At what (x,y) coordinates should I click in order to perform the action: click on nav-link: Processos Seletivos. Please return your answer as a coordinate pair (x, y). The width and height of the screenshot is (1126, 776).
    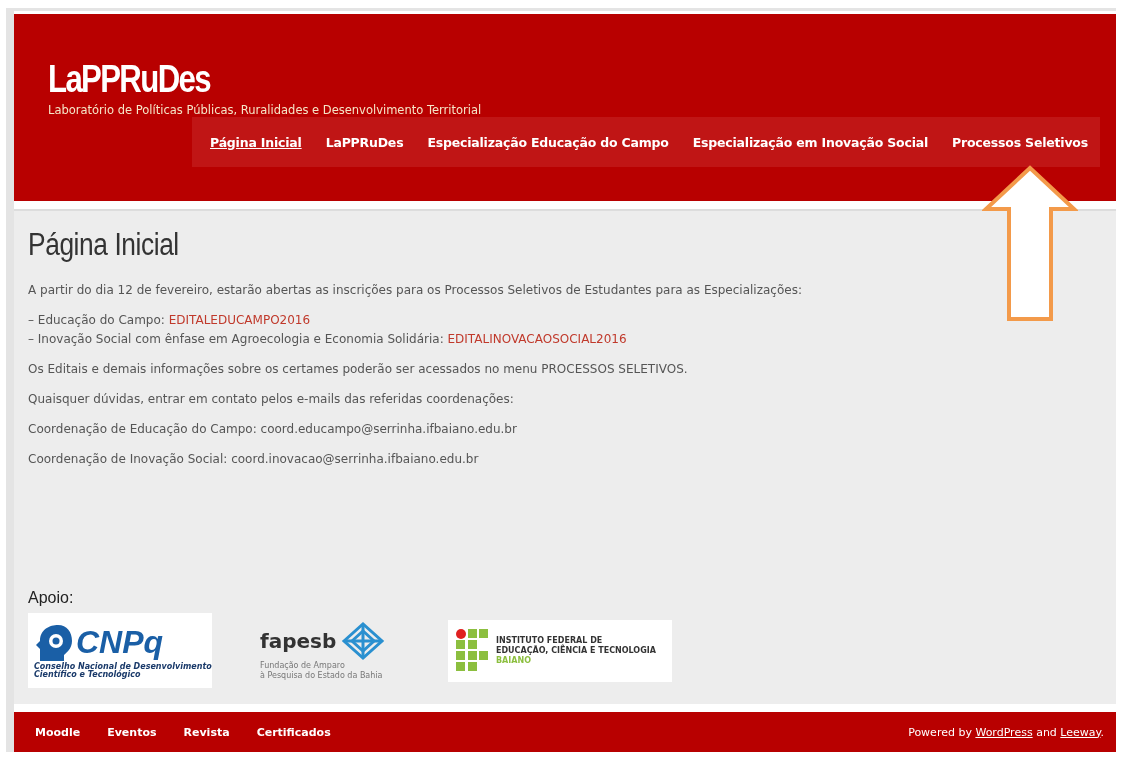
    Looking at the image, I should click on (1020, 142).